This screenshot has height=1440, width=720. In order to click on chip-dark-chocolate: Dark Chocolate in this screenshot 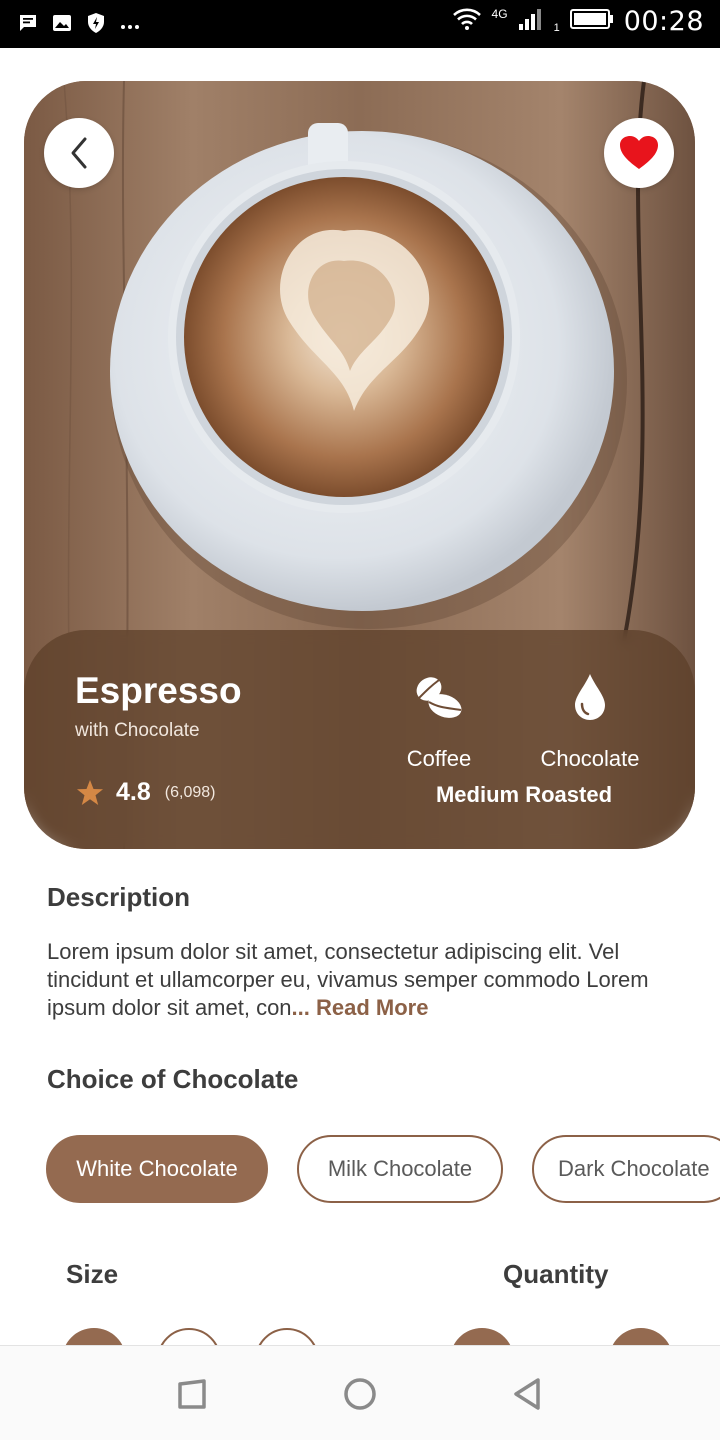, I will do `click(626, 1169)`.